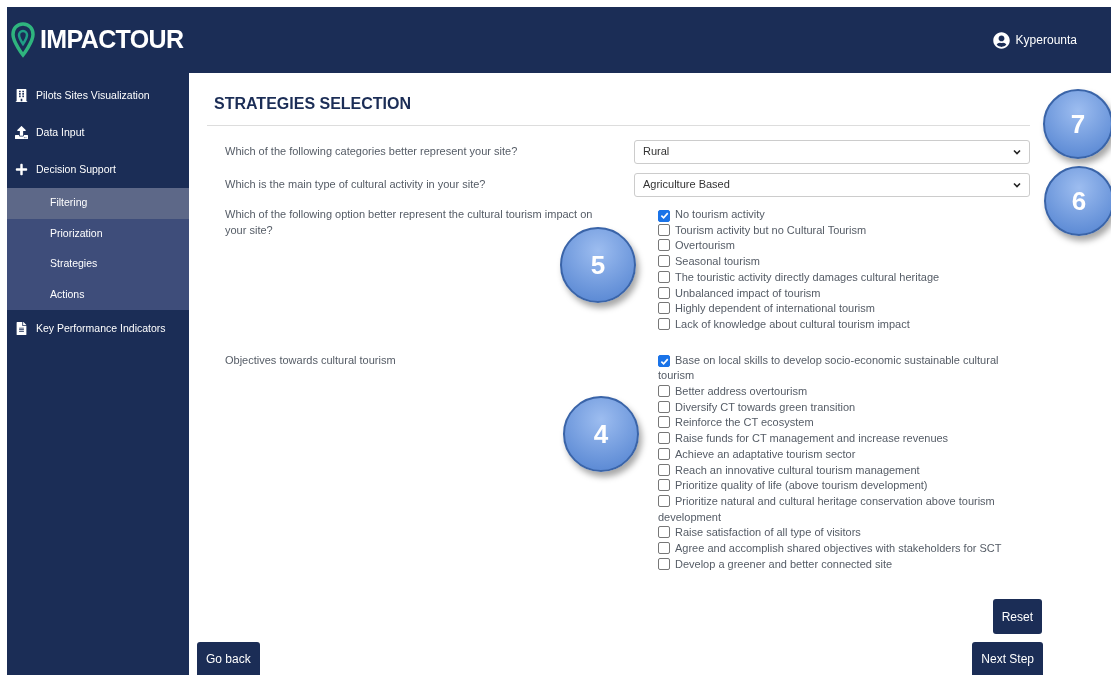 This screenshot has height=675, width=1111. What do you see at coordinates (112, 40) in the screenshot?
I see `logo-text: IMPACTOUR` at bounding box center [112, 40].